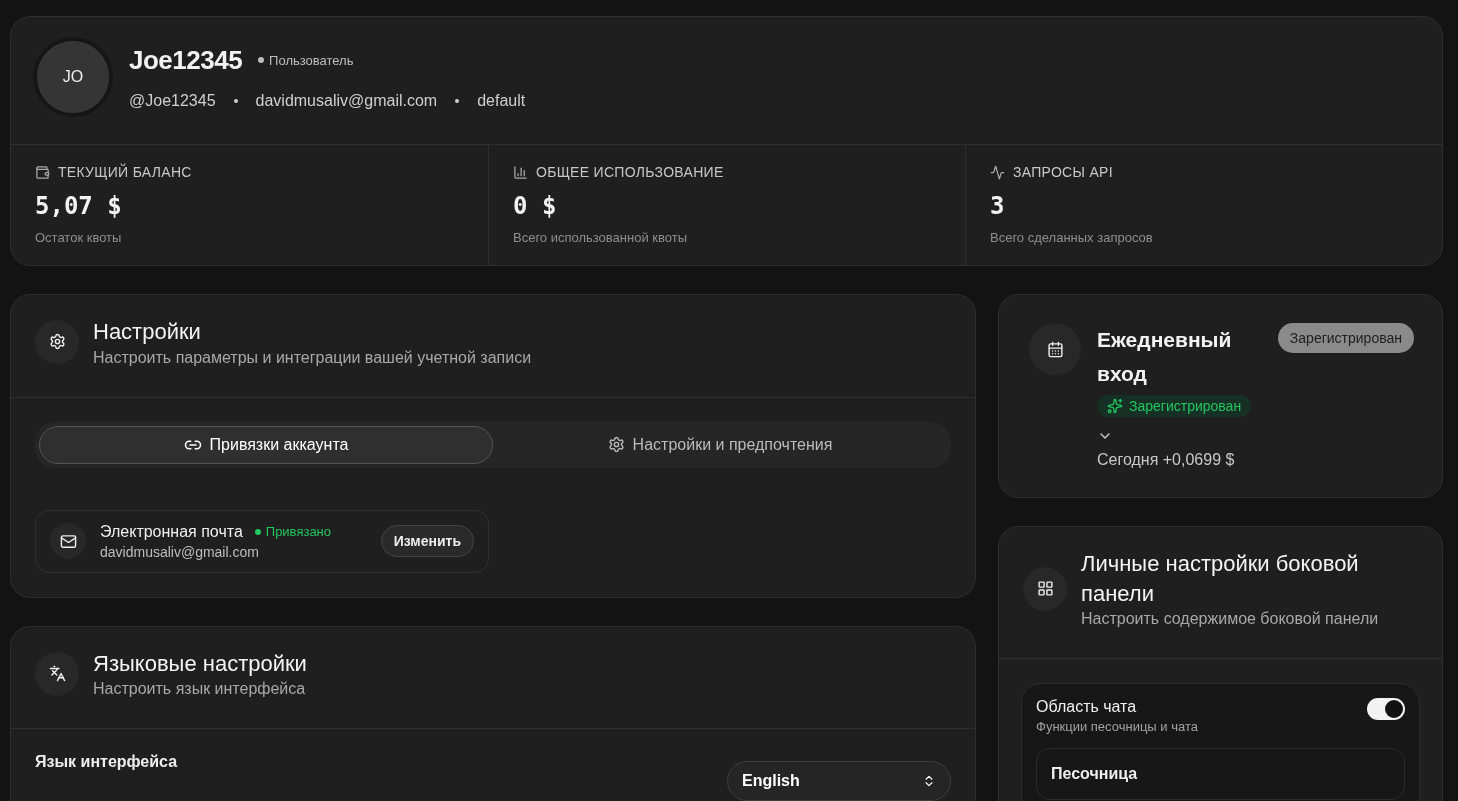 This screenshot has height=801, width=1458. What do you see at coordinates (501, 100) in the screenshot?
I see `user-group: default` at bounding box center [501, 100].